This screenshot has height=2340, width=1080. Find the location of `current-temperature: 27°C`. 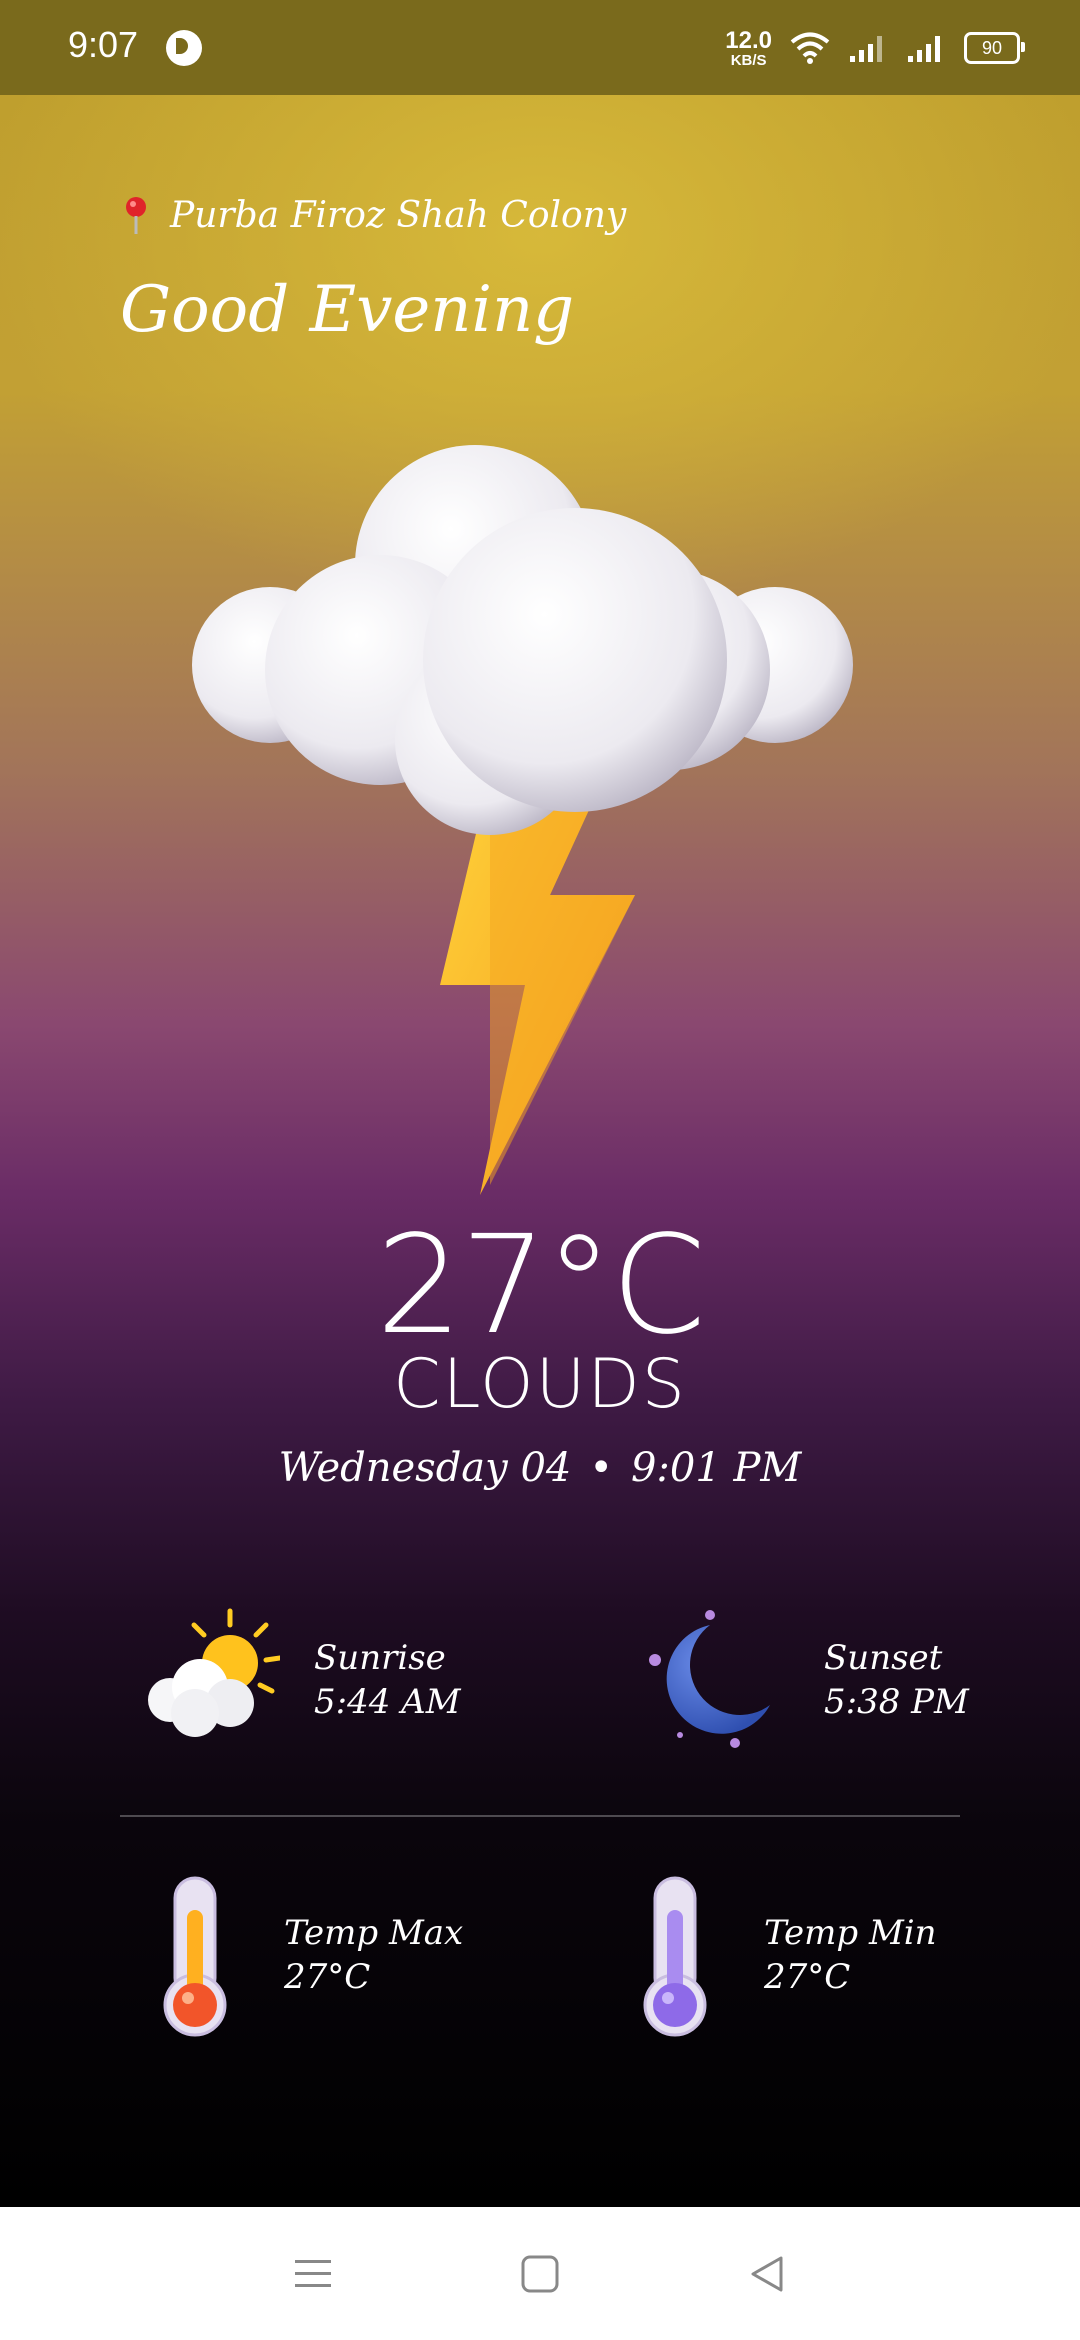

current-temperature: 27°C is located at coordinates (540, 1286).